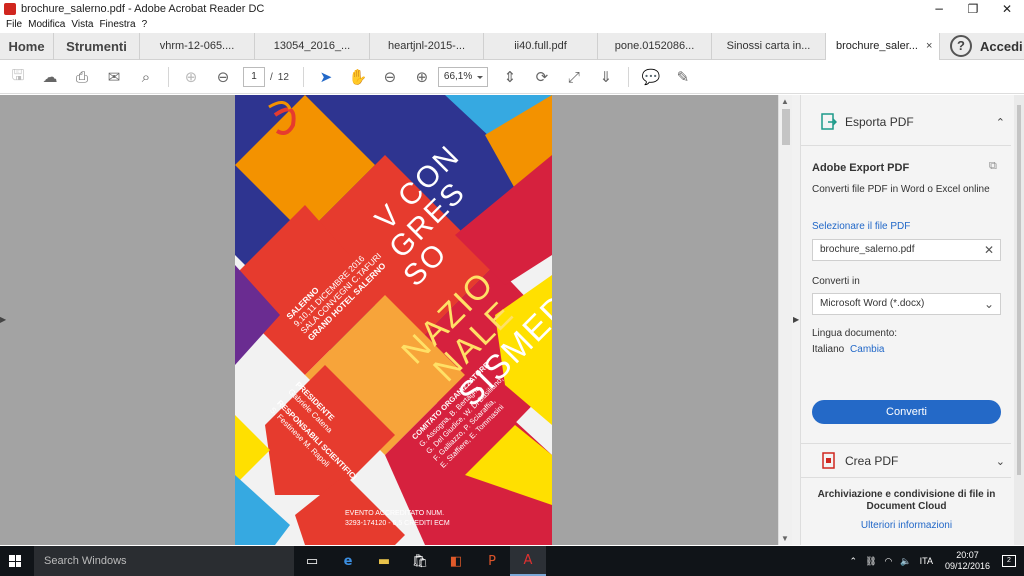 This screenshot has width=1024, height=576. I want to click on export-pdf-label: Esporta PDF, so click(879, 122).